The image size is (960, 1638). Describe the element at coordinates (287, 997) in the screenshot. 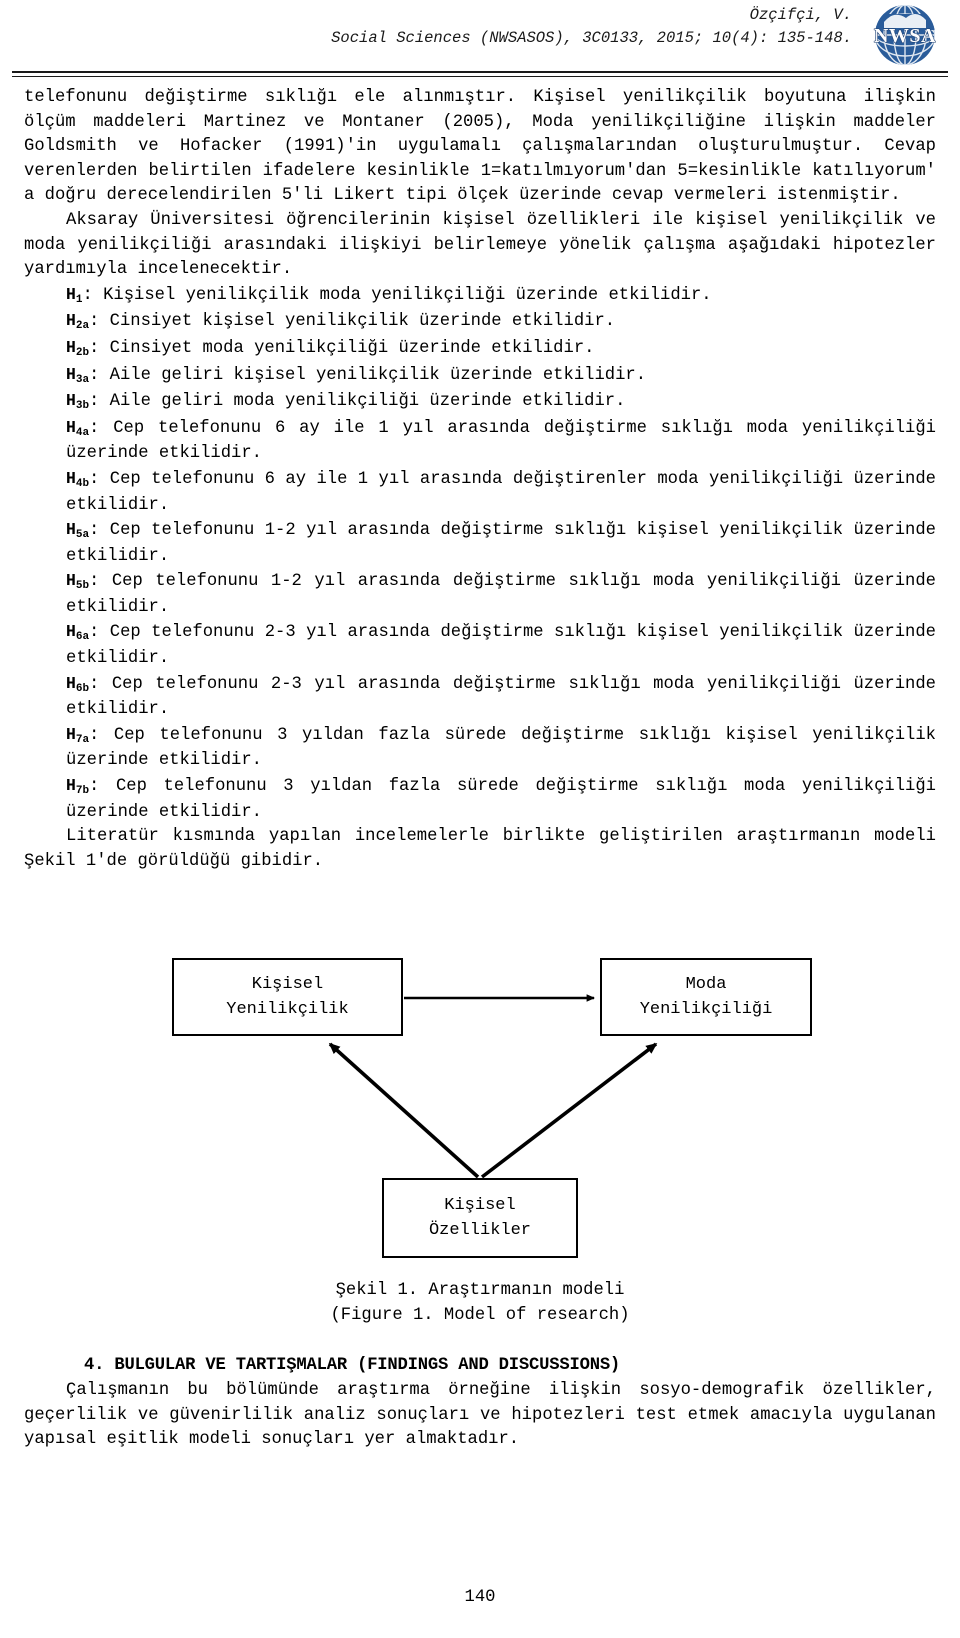

I see `figure-box-personal-innovativeness: Kişisel Yenilikçilik` at that location.